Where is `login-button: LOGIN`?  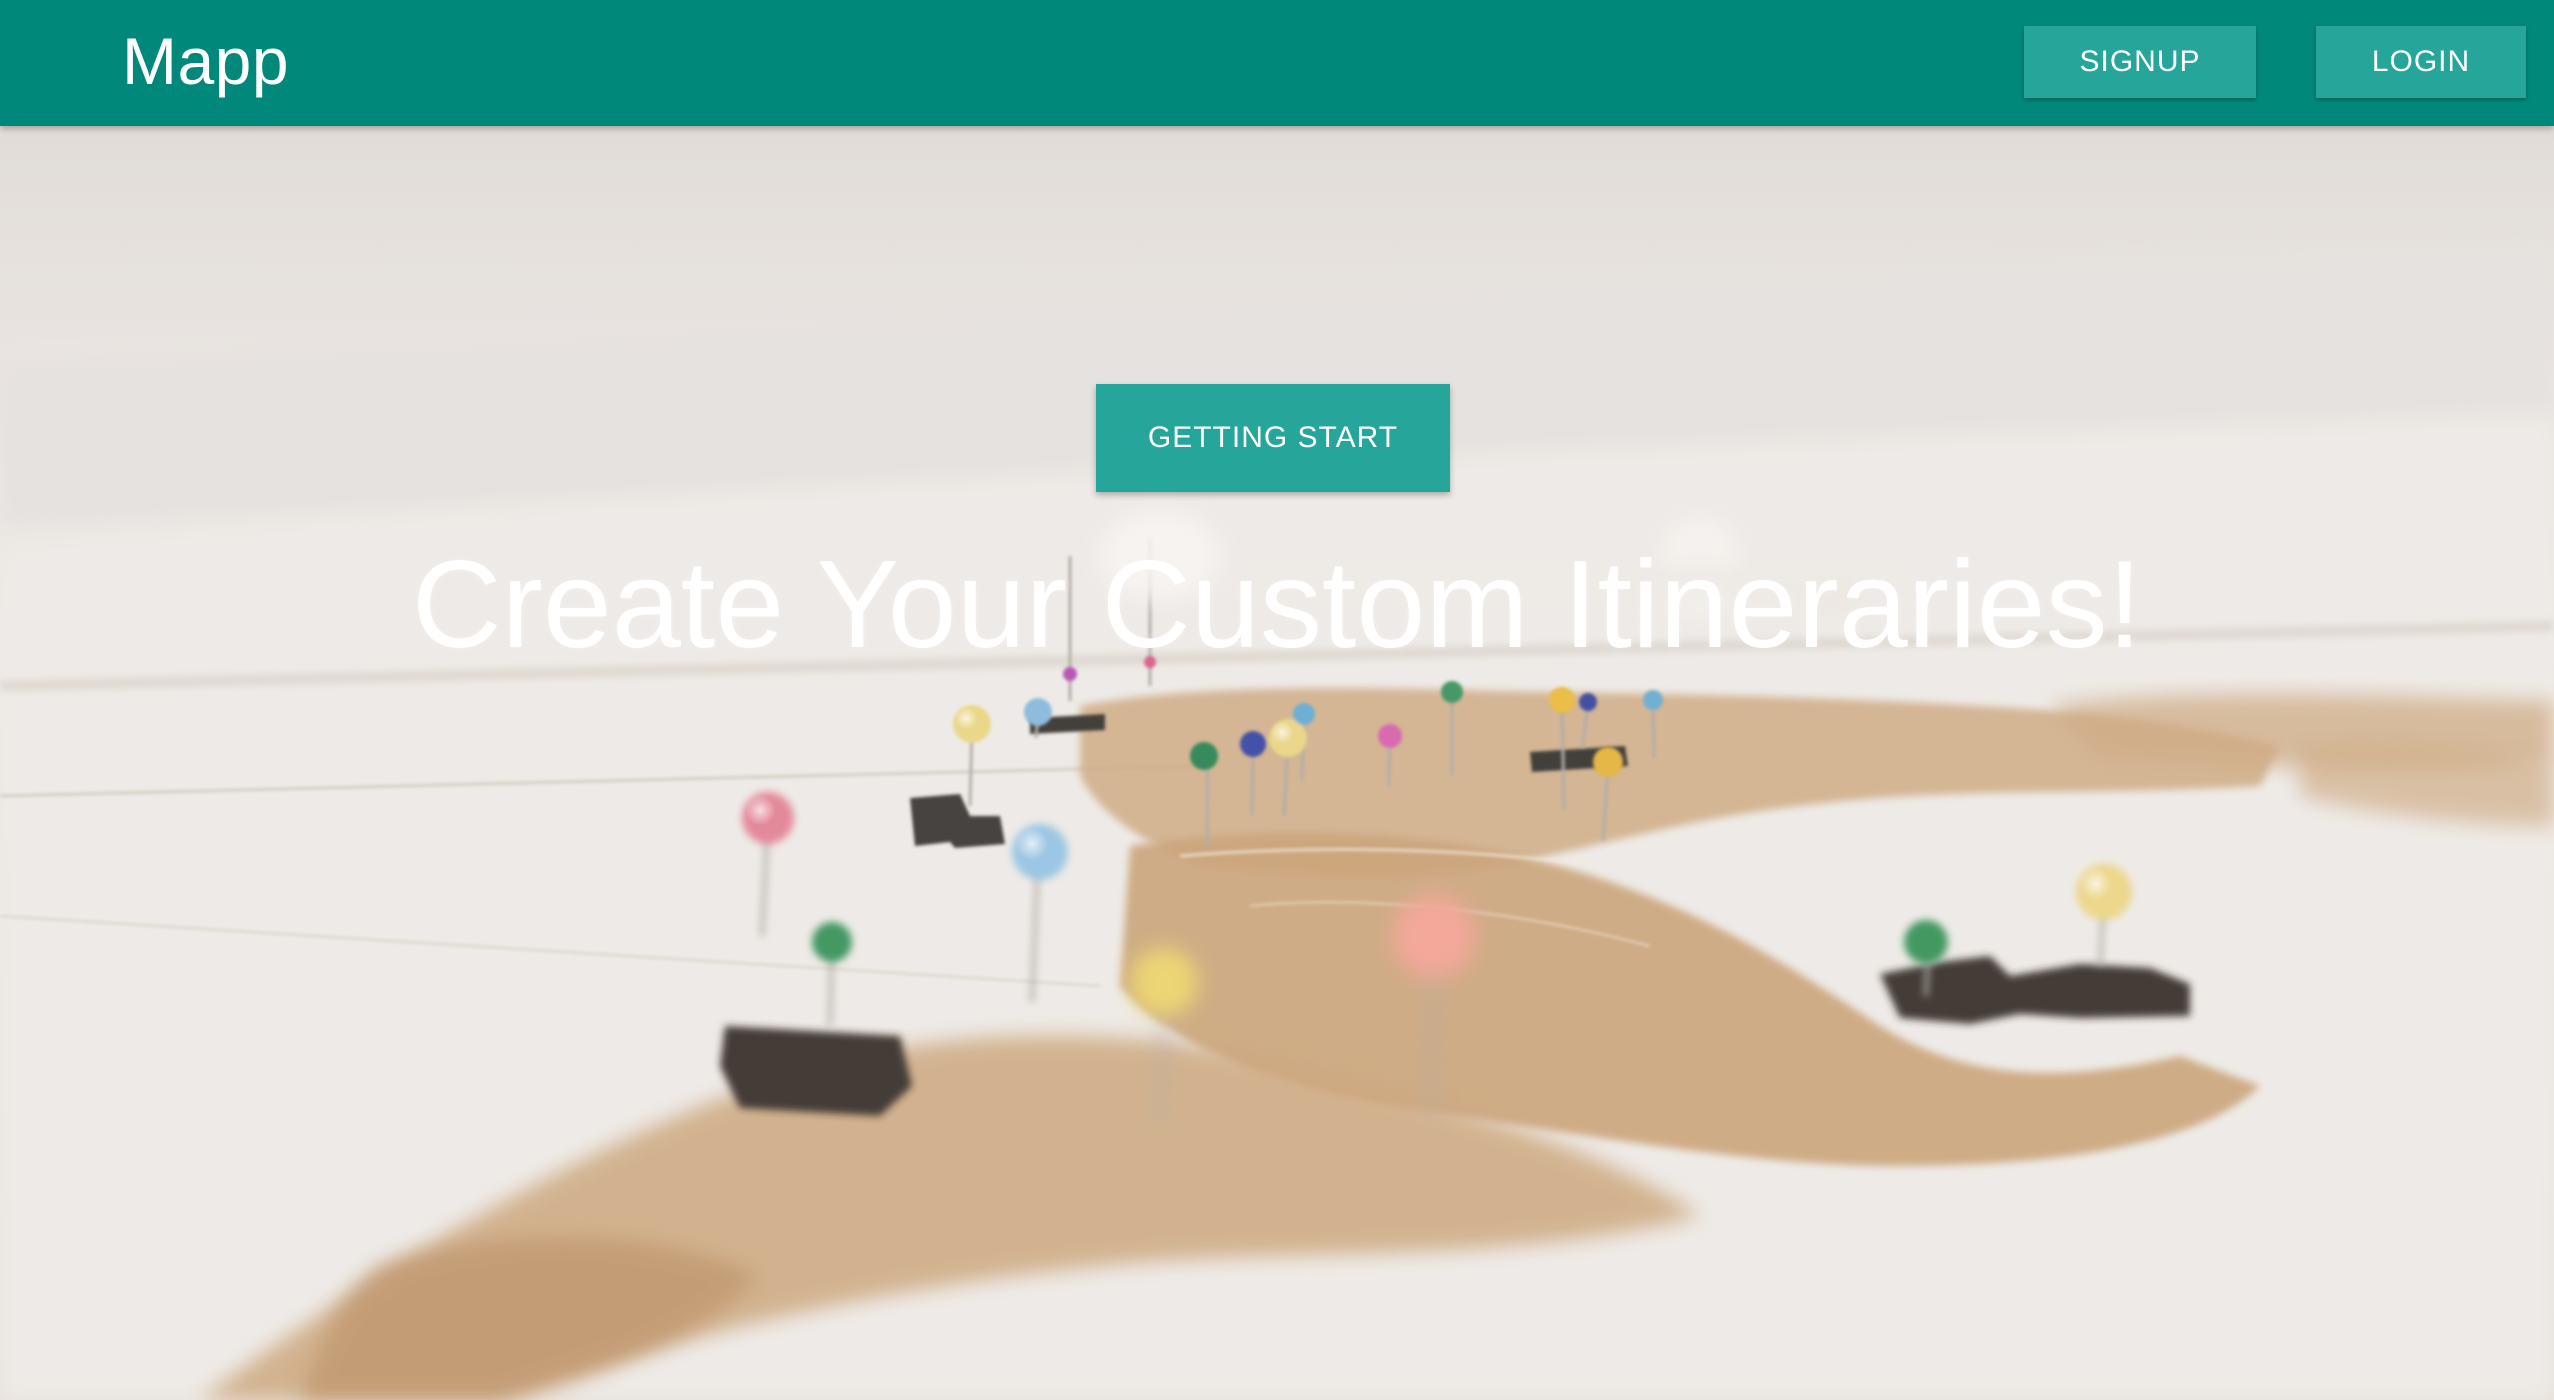
login-button: LOGIN is located at coordinates (2421, 62).